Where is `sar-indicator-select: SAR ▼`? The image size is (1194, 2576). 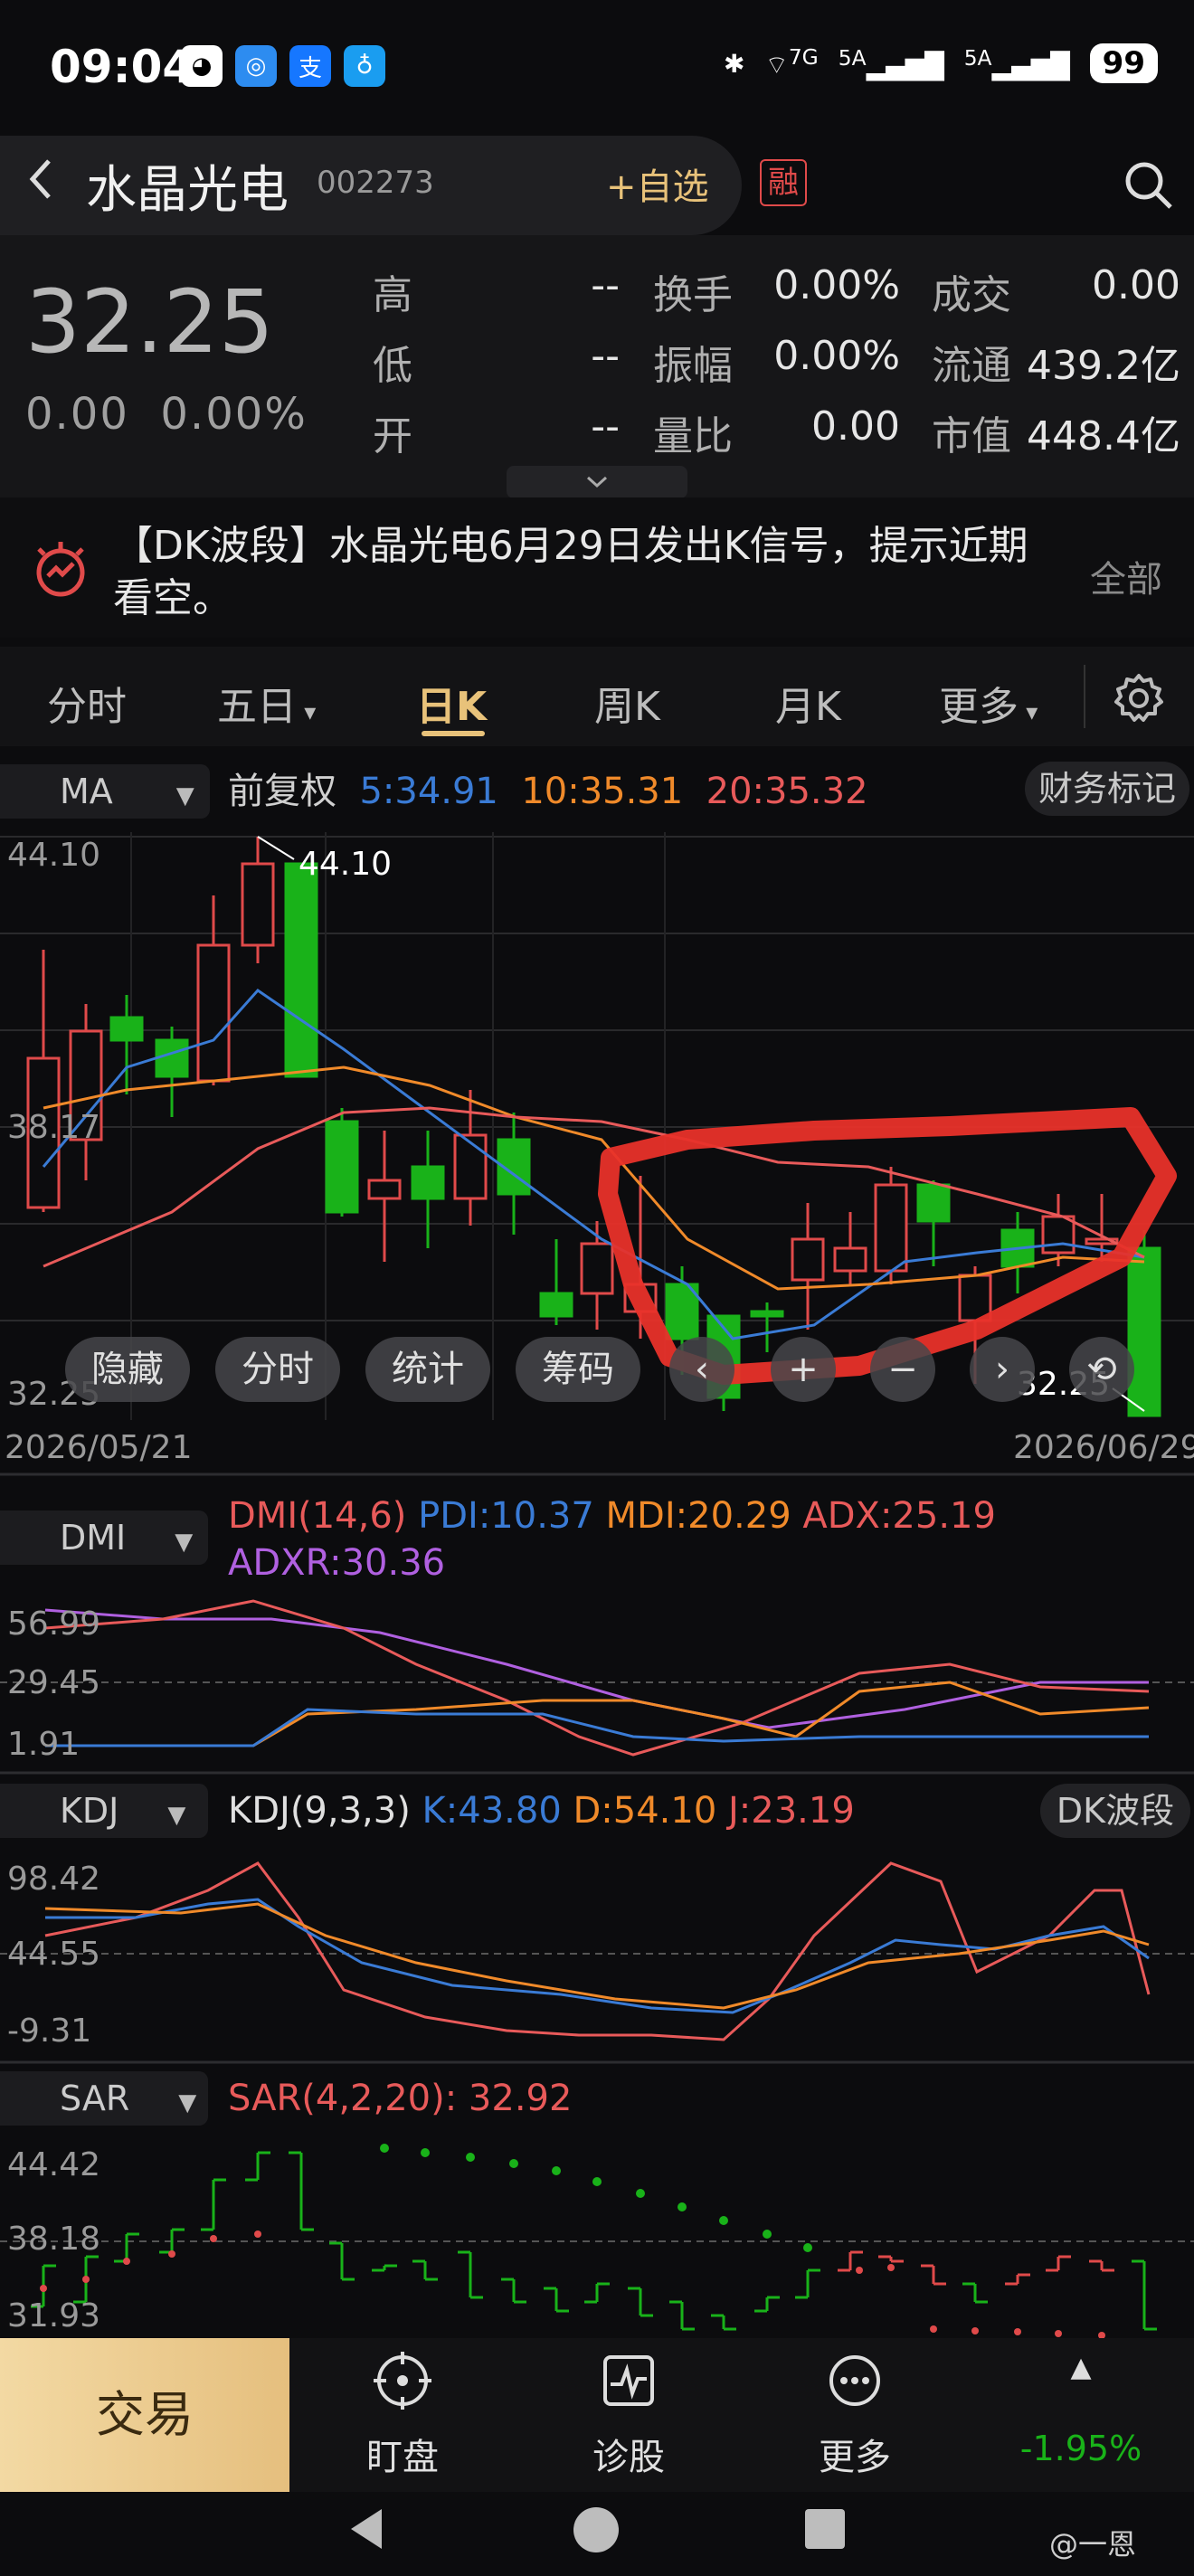
sar-indicator-select: SAR ▼ is located at coordinates (104, 2098).